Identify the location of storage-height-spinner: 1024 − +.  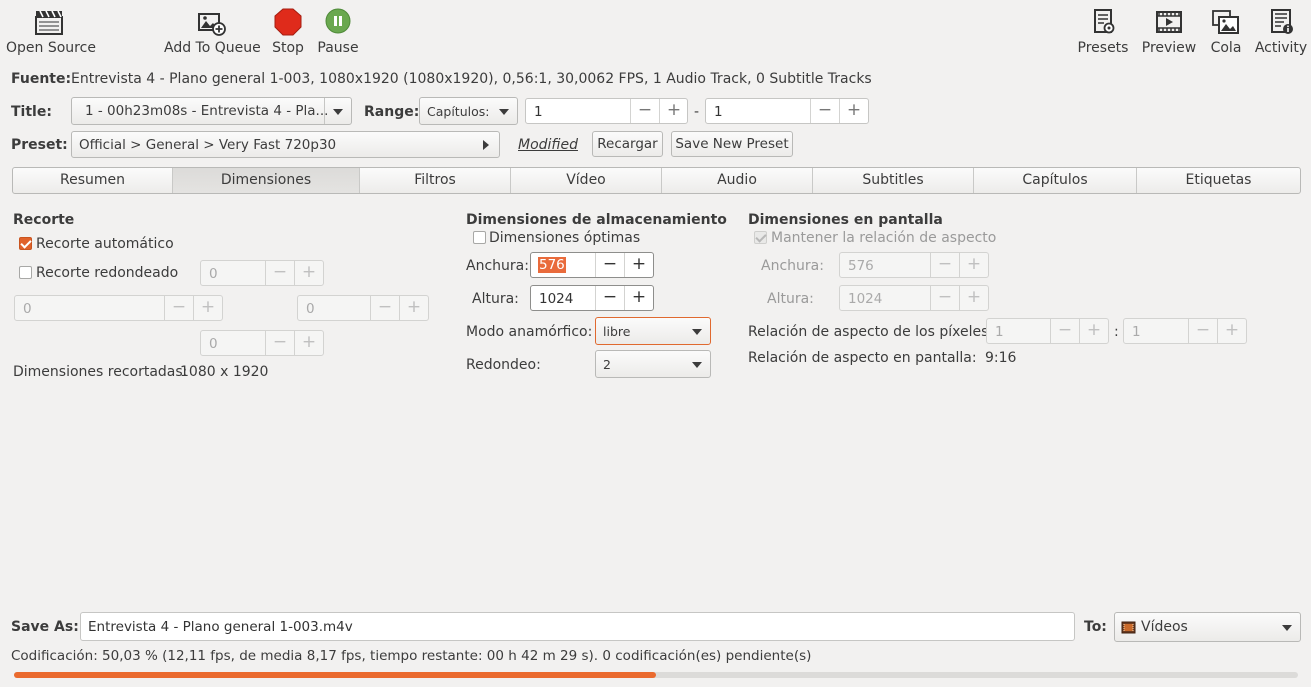
(592, 298).